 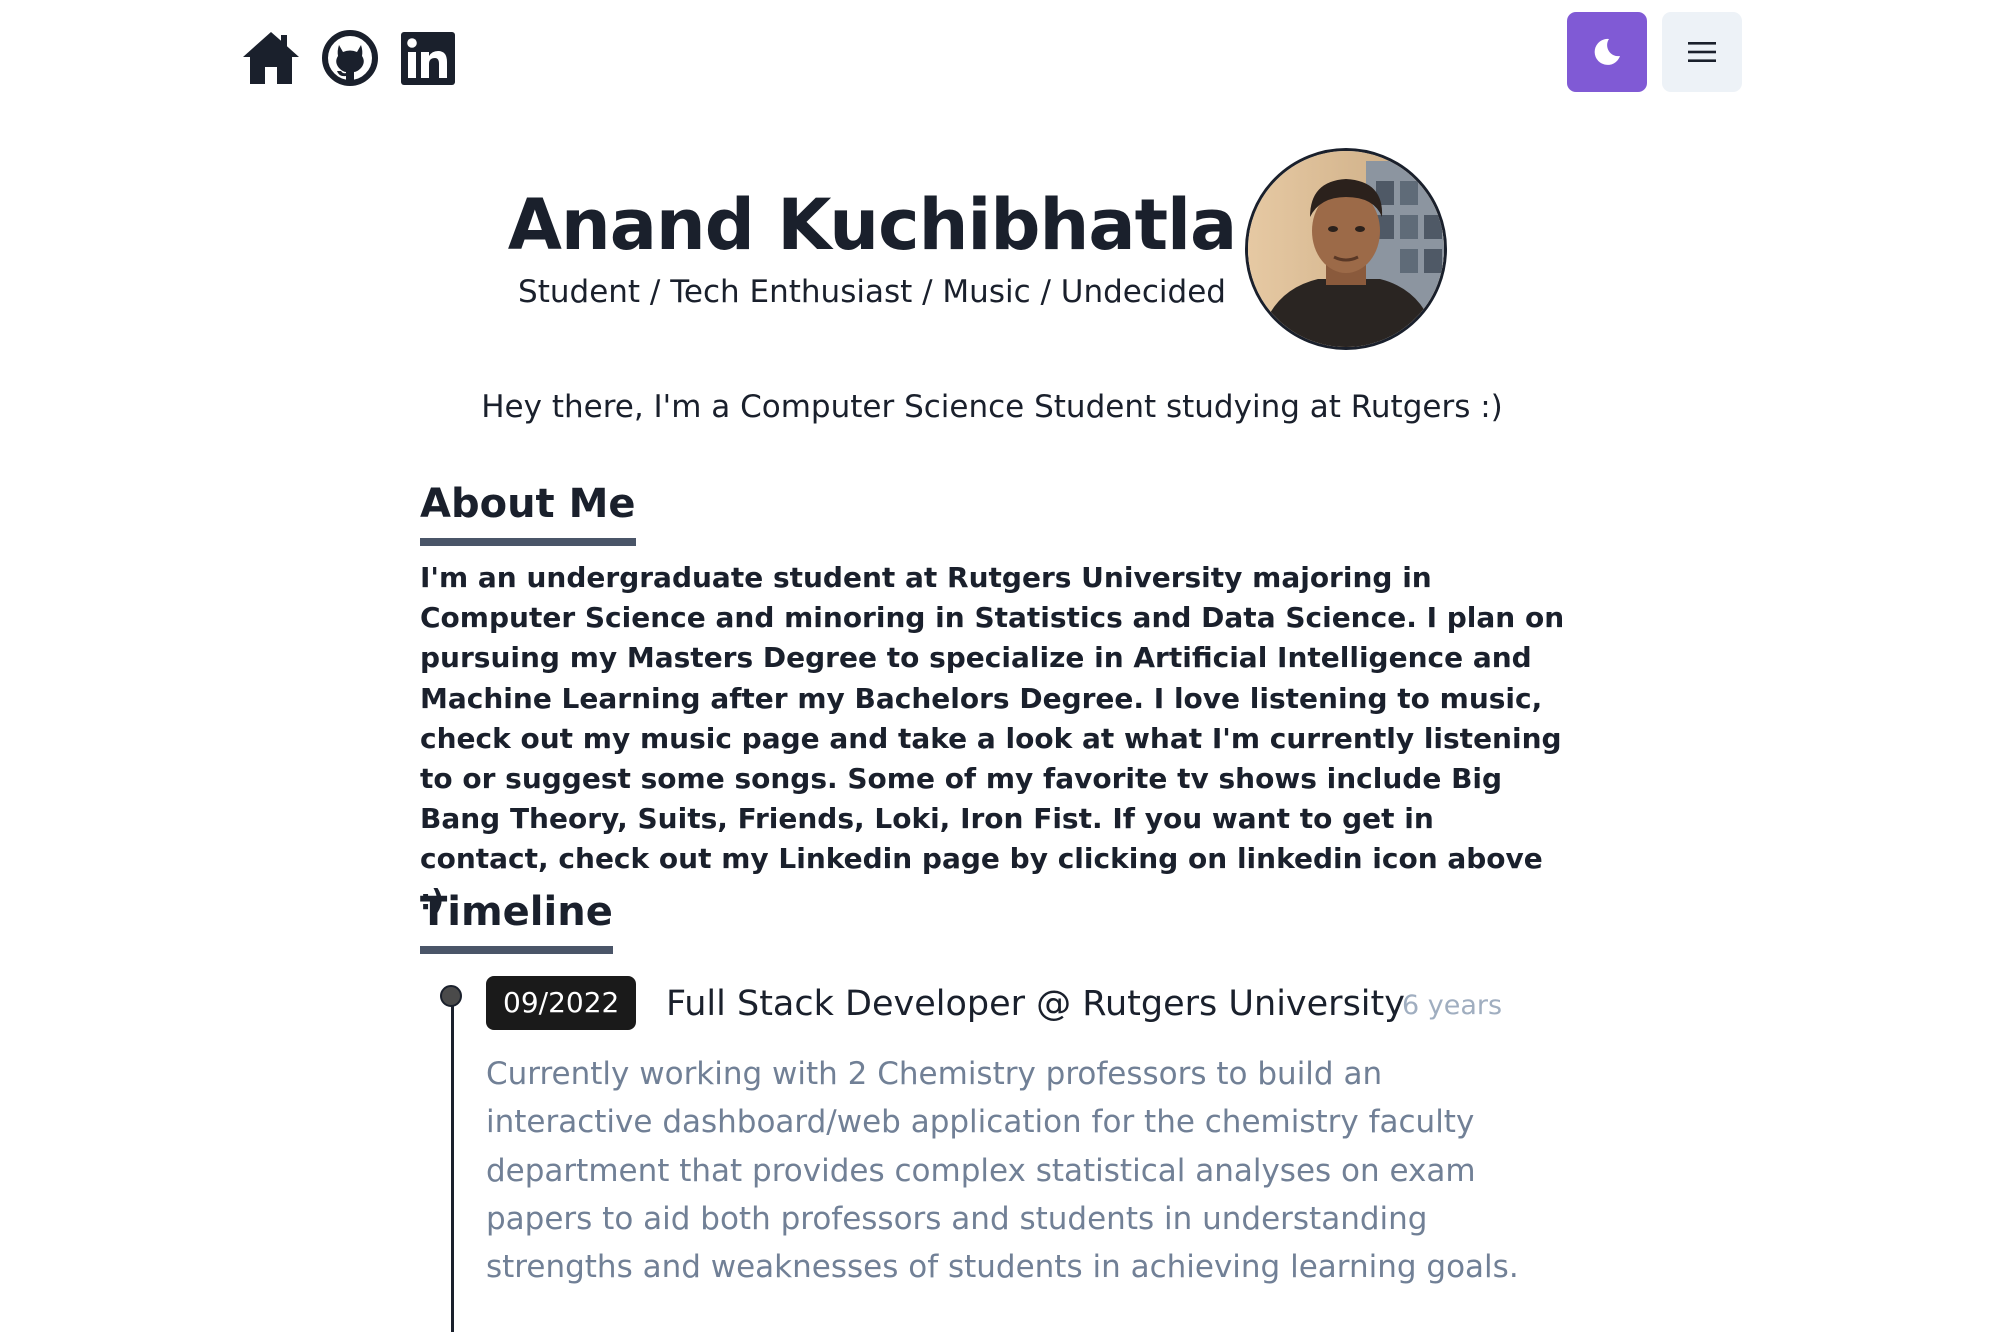 What do you see at coordinates (271, 58) in the screenshot?
I see `home-icon` at bounding box center [271, 58].